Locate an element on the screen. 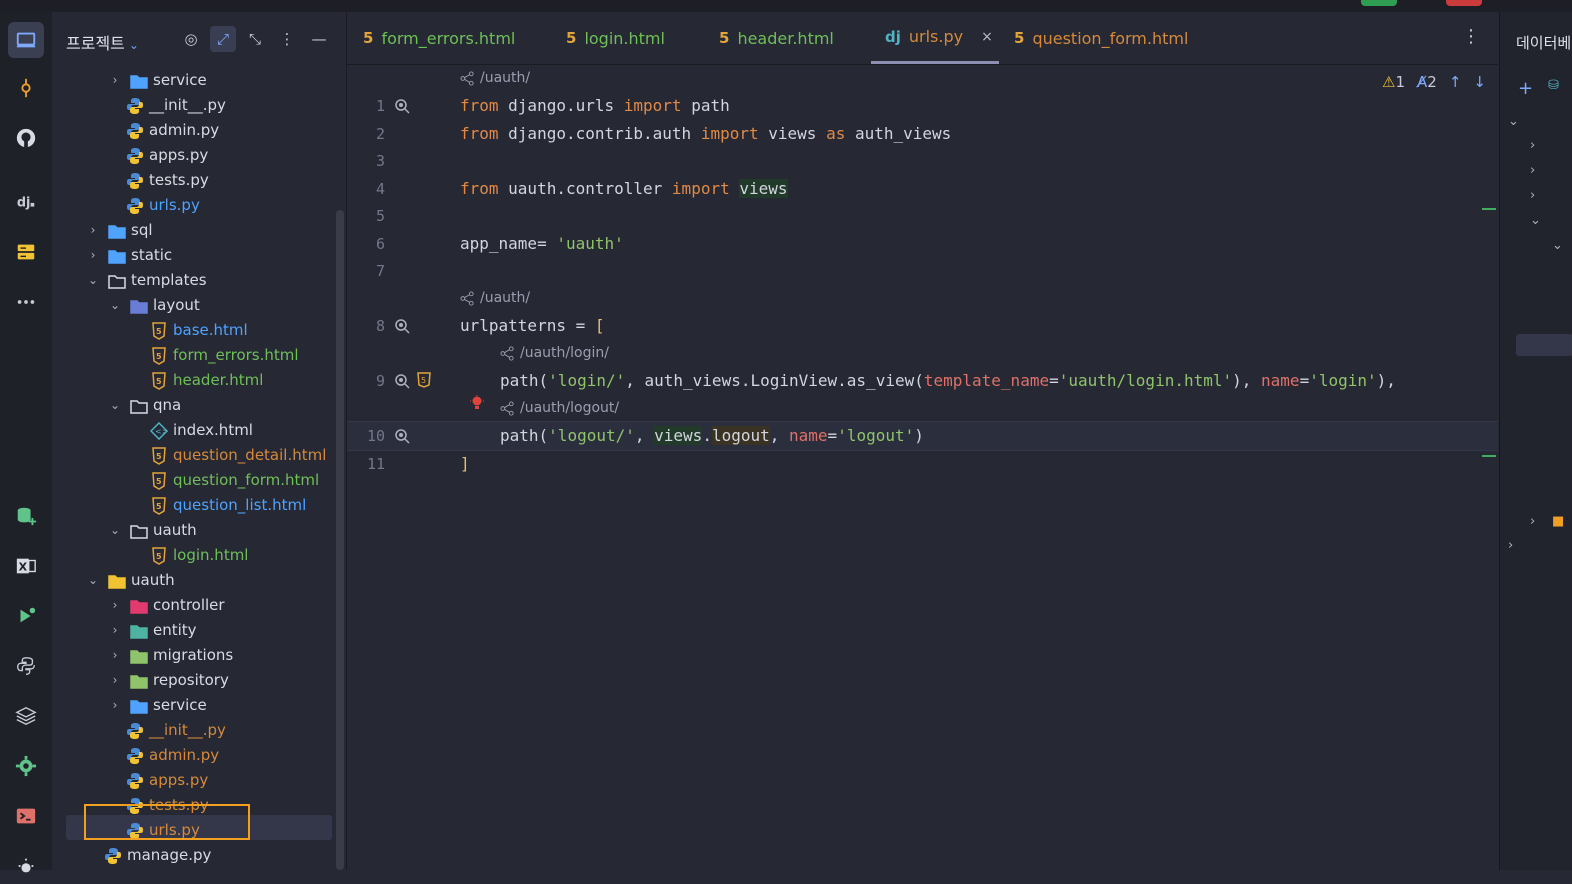 This screenshot has width=1572, height=884. terminal-icon is located at coordinates (26, 816).